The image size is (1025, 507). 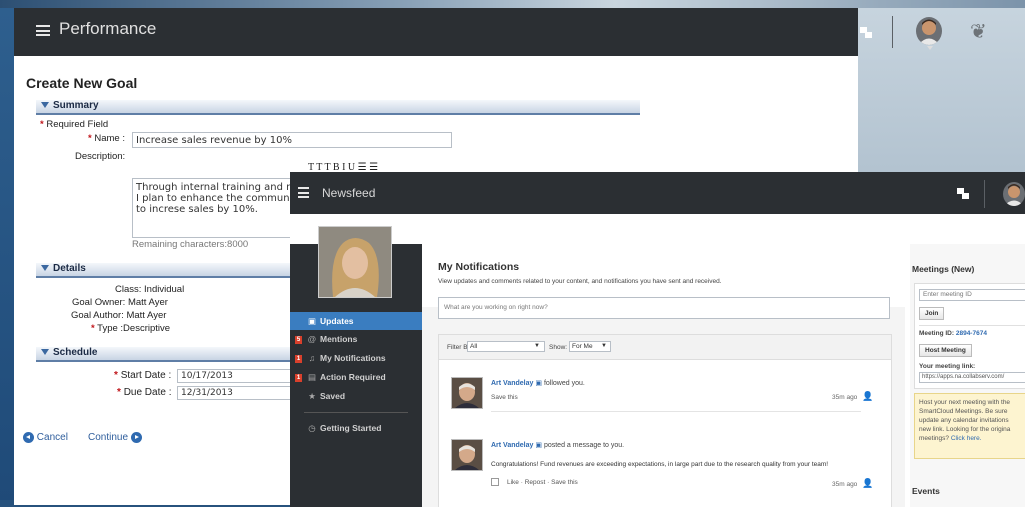 I want to click on avatar-dropdown-icon, so click(x=930, y=48).